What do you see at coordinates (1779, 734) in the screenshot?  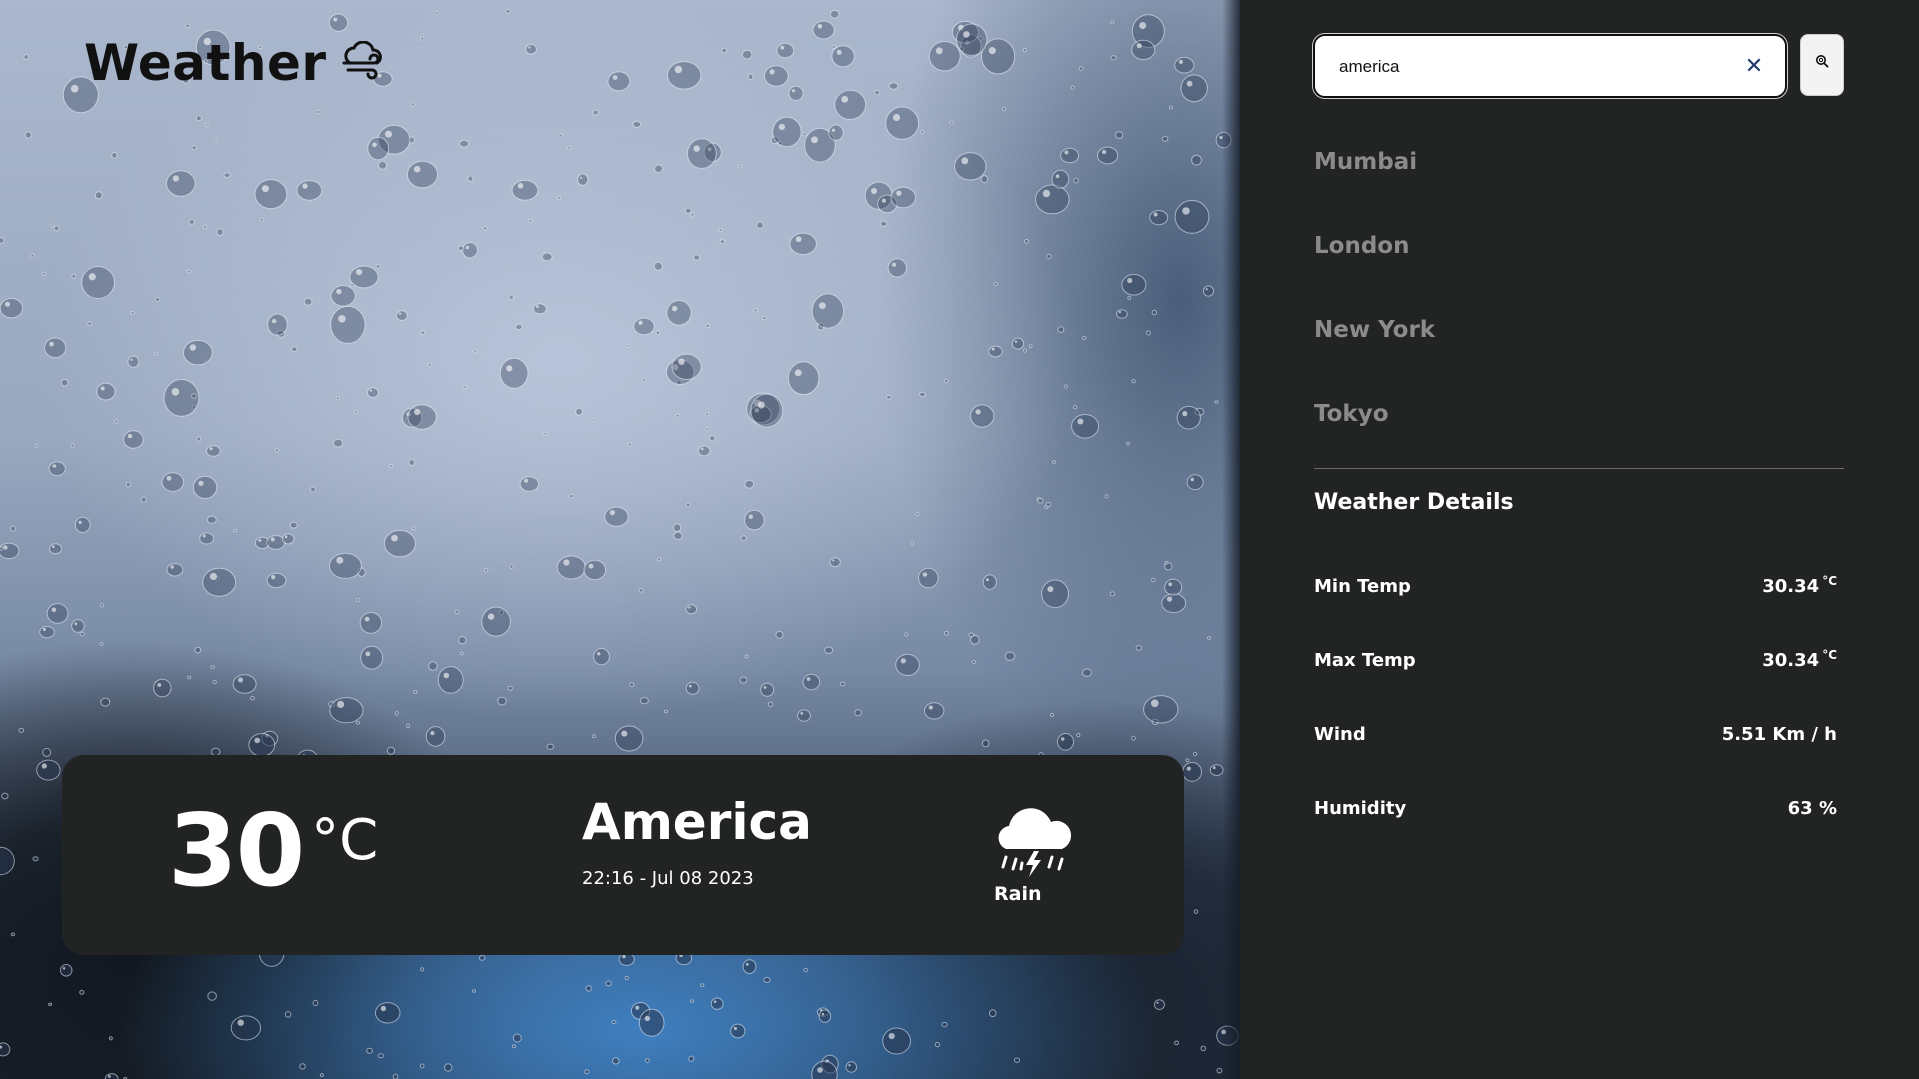 I see `detail-value: 5.51 Km / h` at bounding box center [1779, 734].